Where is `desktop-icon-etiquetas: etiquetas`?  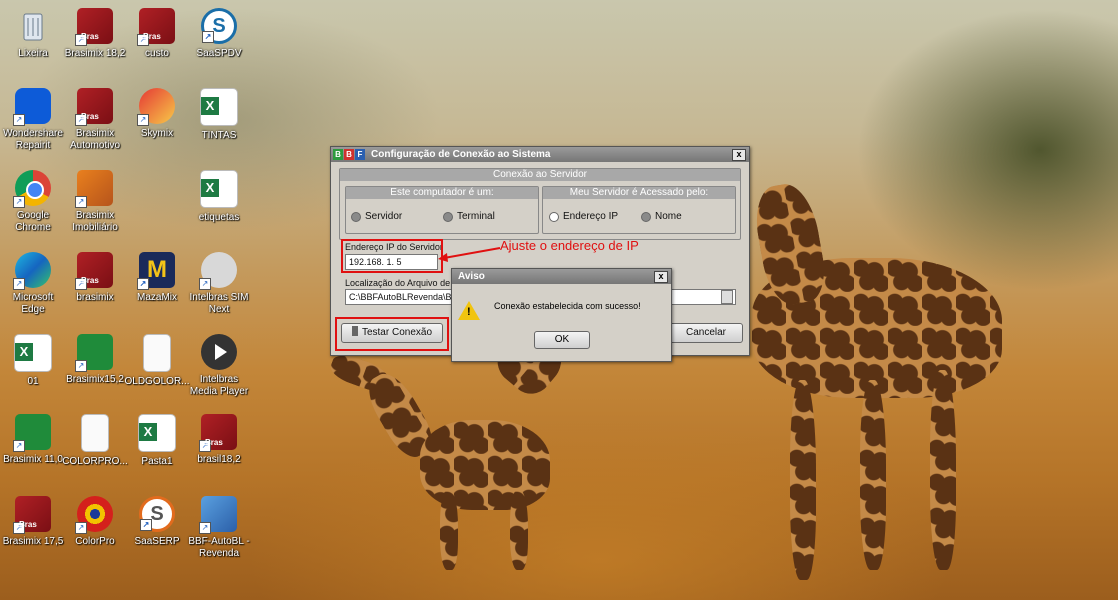
desktop-icon-etiquetas: etiquetas is located at coordinates (219, 197).